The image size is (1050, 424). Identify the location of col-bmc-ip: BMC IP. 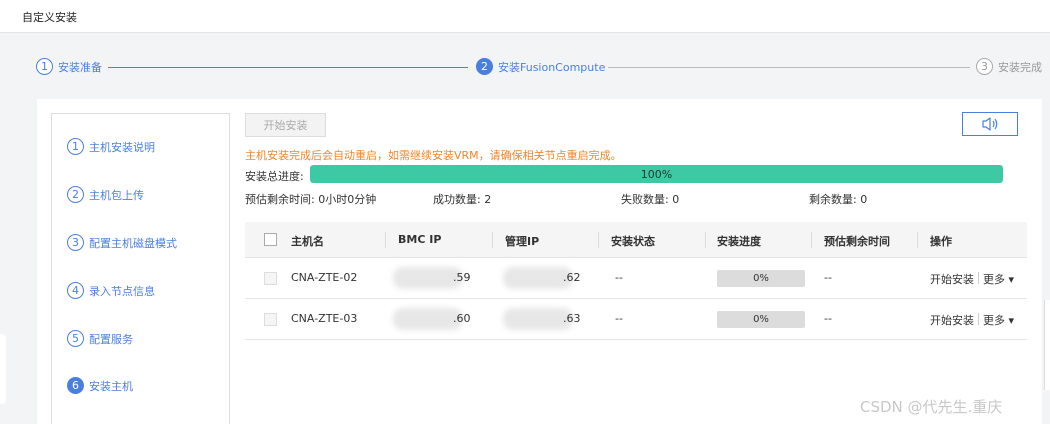
(420, 239).